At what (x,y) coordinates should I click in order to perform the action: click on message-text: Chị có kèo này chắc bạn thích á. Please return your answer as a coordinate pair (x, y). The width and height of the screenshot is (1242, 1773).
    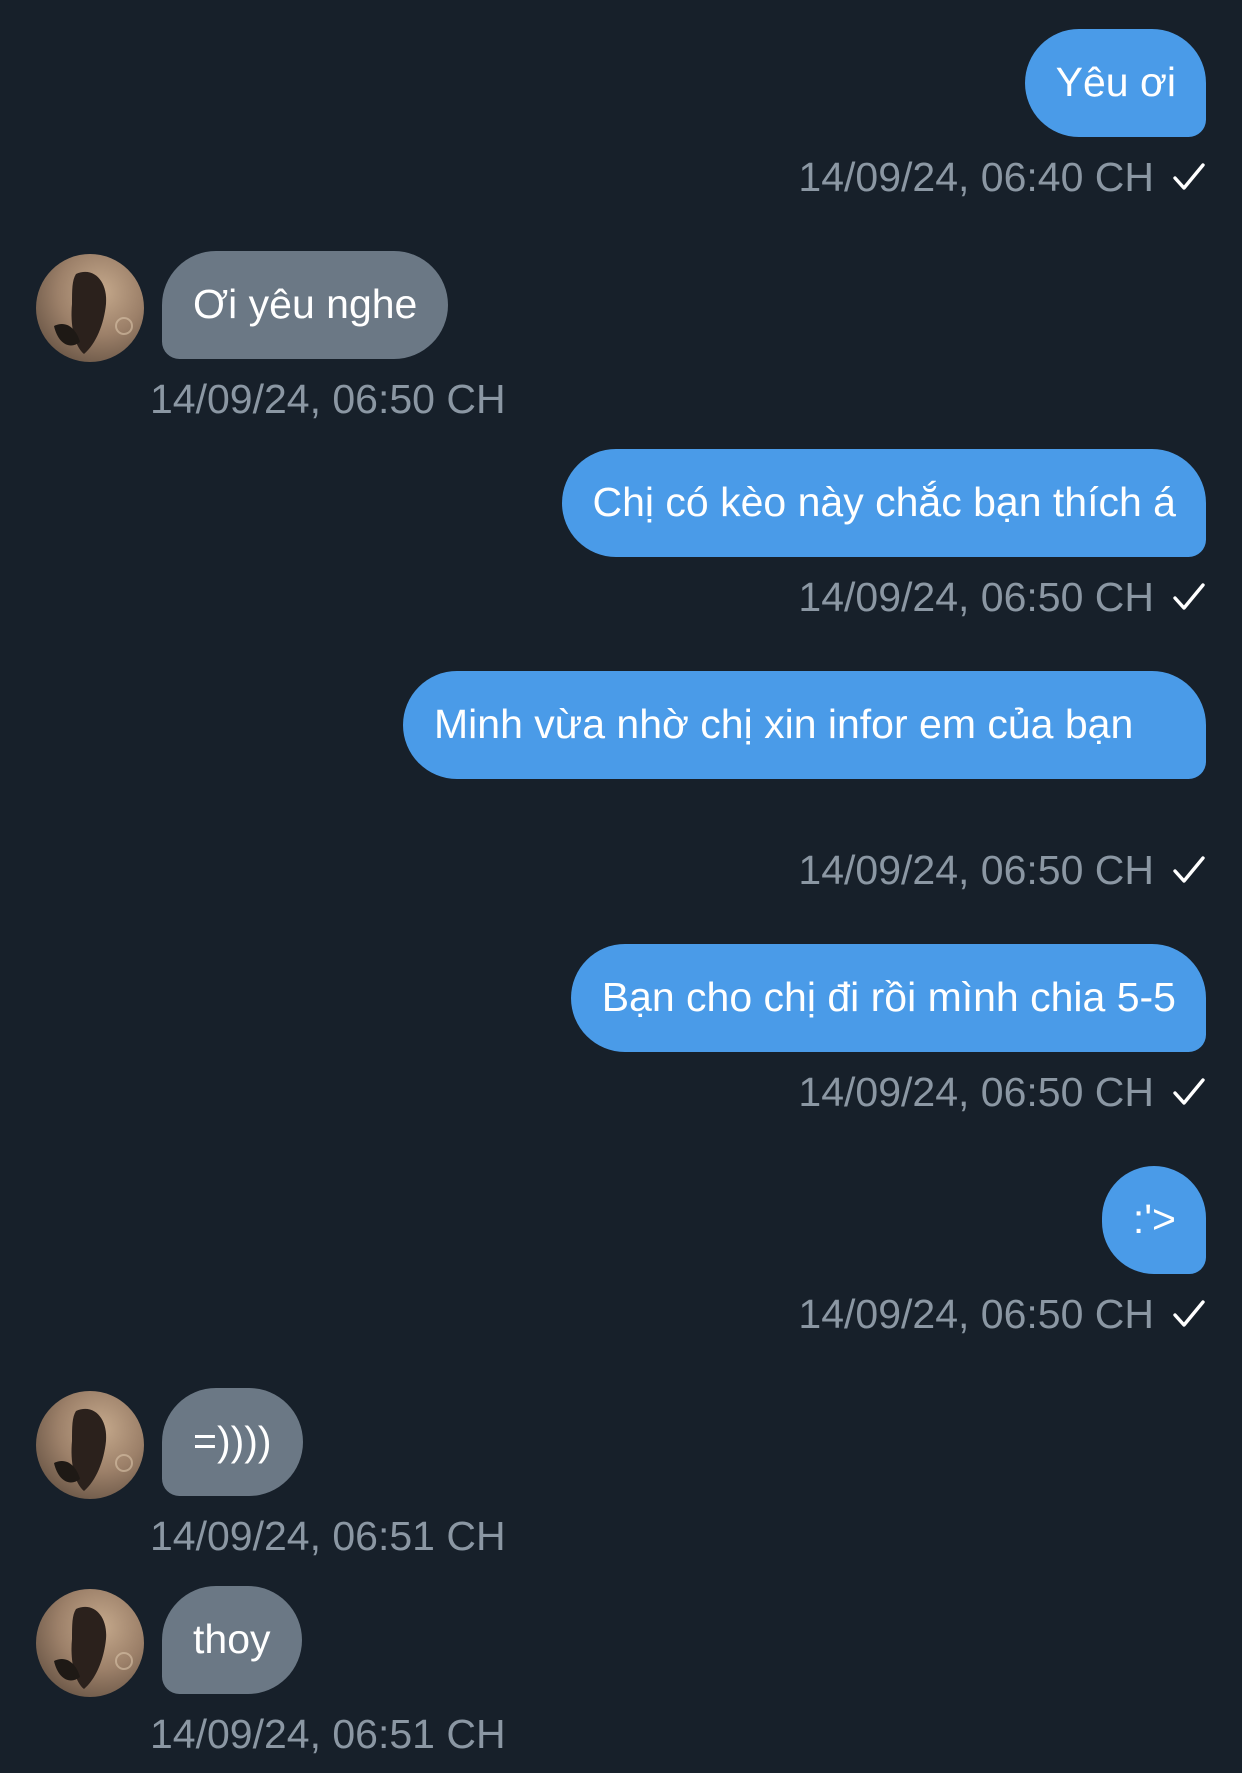
    Looking at the image, I should click on (884, 502).